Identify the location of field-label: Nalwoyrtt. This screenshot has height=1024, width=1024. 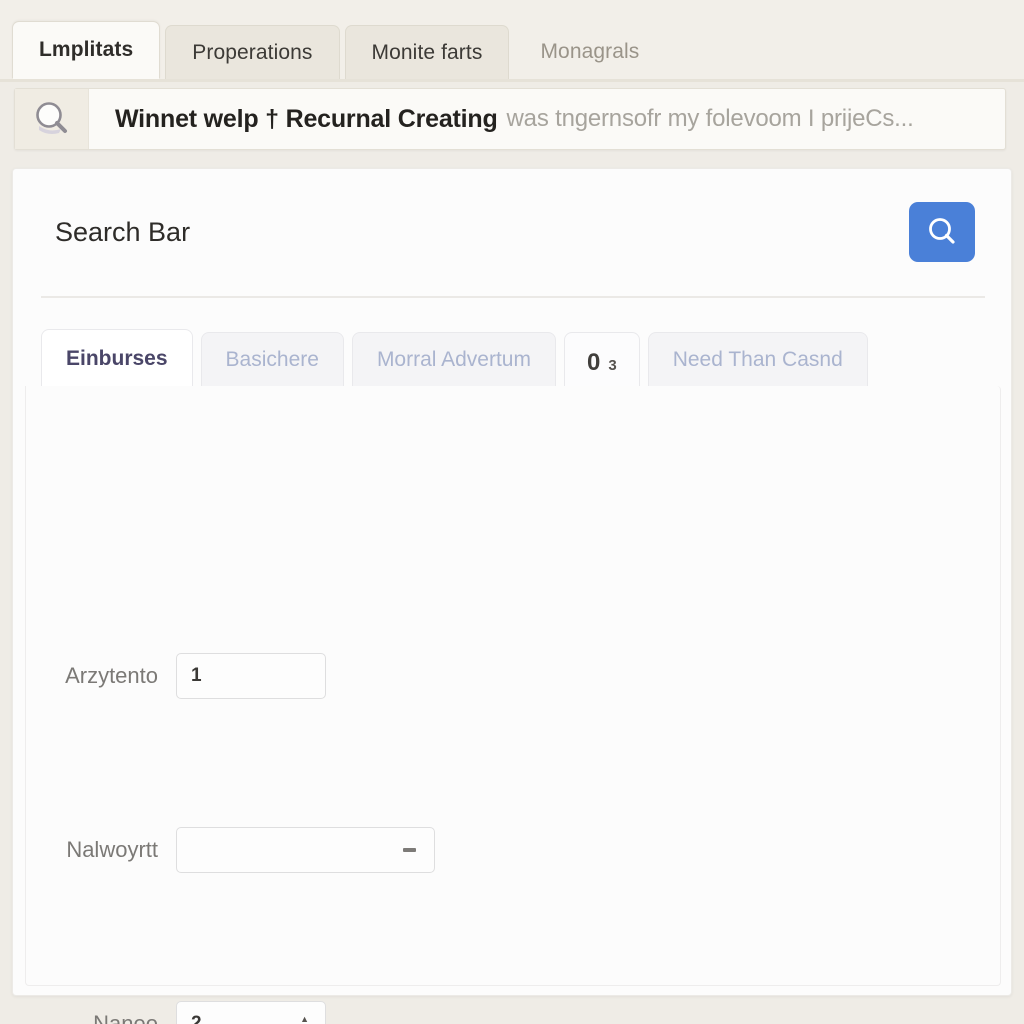
(112, 849).